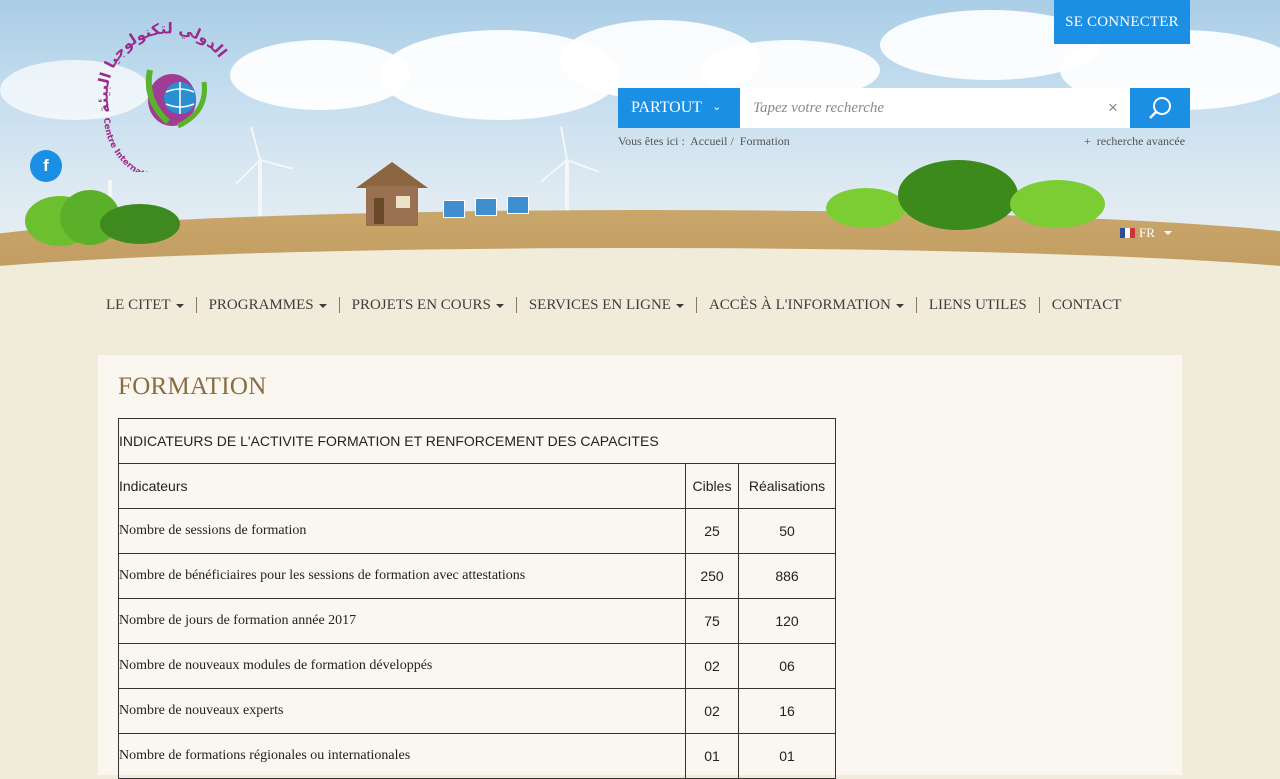 Image resolution: width=1280 pixels, height=779 pixels. I want to click on table-row: Nombre de nouveaux experts 02 16, so click(477, 711).